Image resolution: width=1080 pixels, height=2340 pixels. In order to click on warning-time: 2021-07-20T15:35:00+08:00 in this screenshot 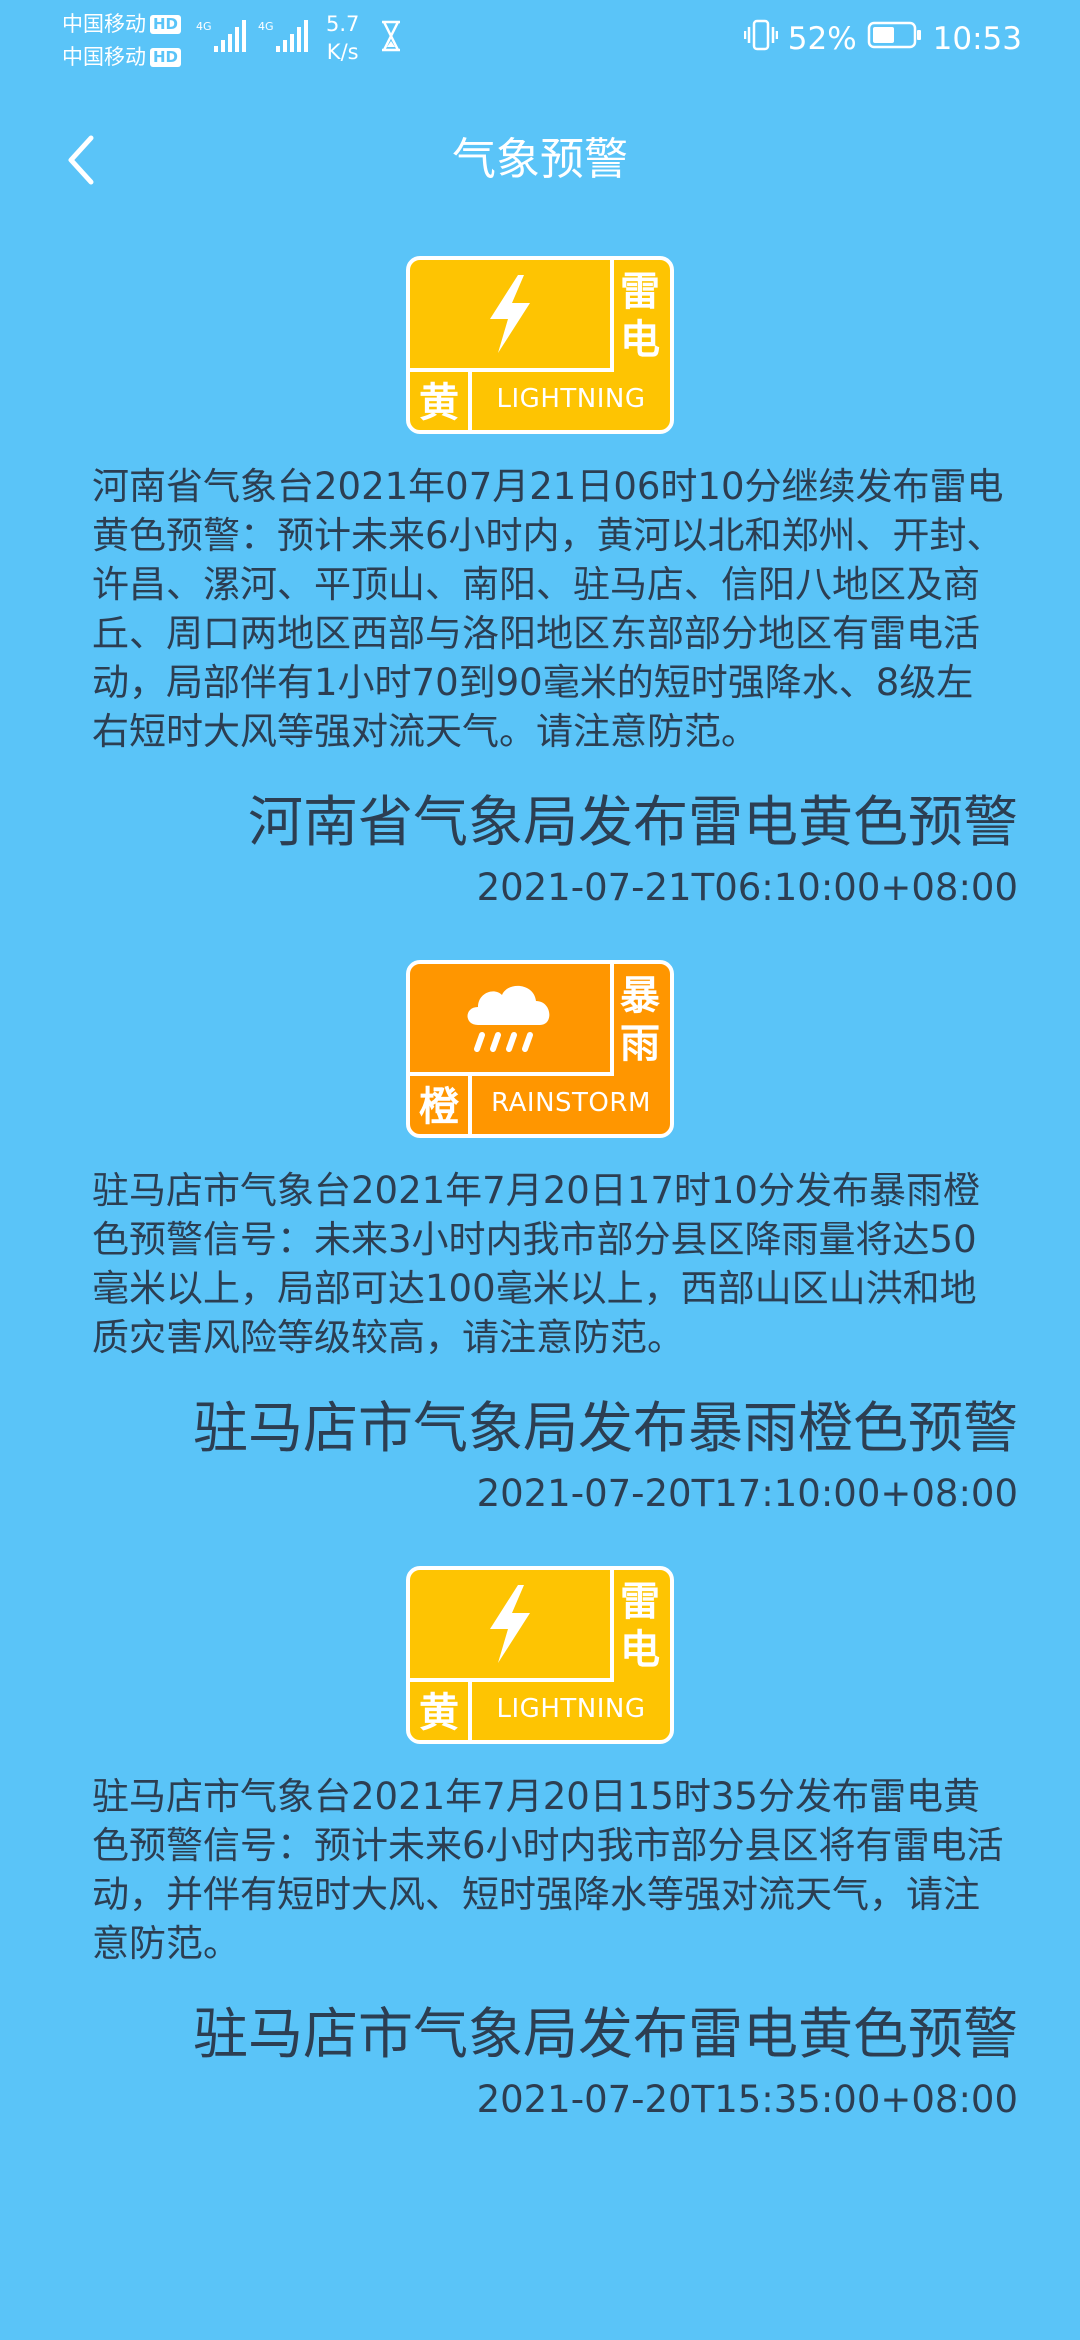, I will do `click(747, 2099)`.